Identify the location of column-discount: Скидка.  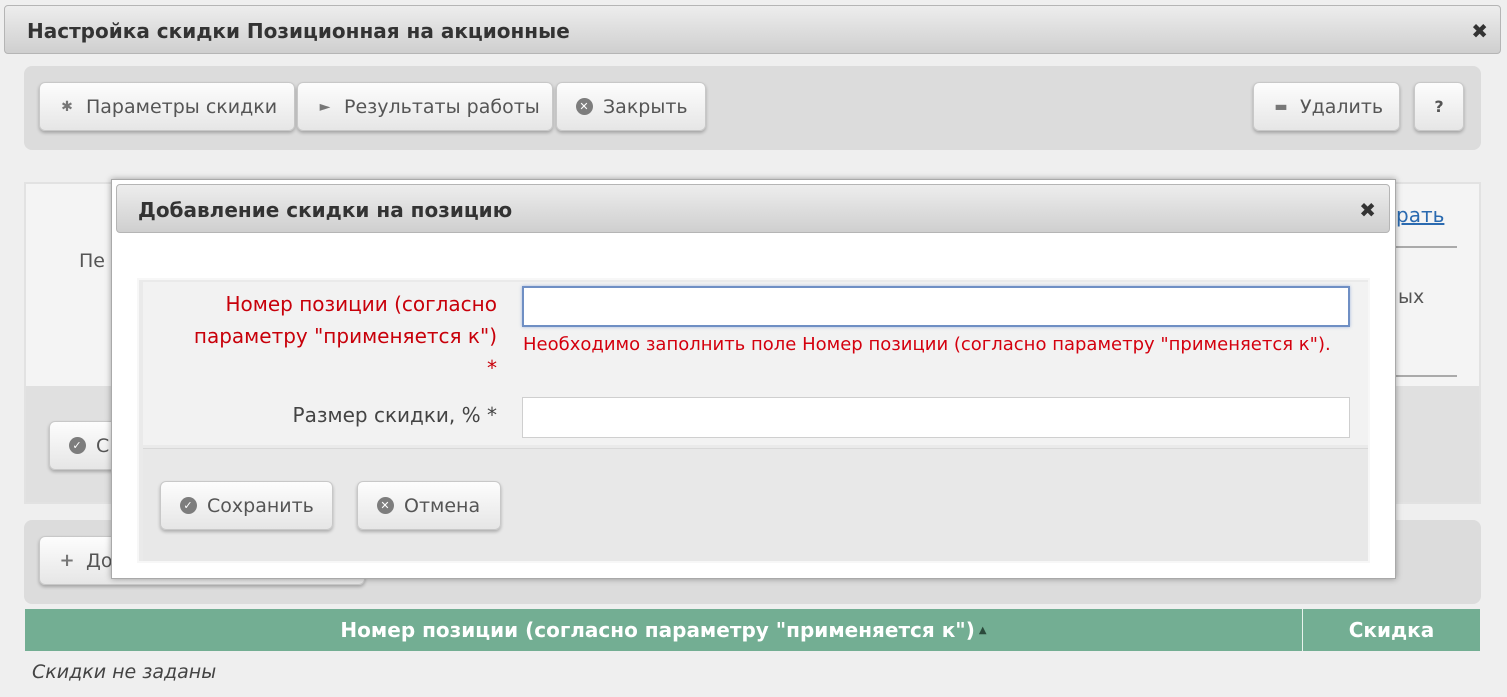
(1391, 630).